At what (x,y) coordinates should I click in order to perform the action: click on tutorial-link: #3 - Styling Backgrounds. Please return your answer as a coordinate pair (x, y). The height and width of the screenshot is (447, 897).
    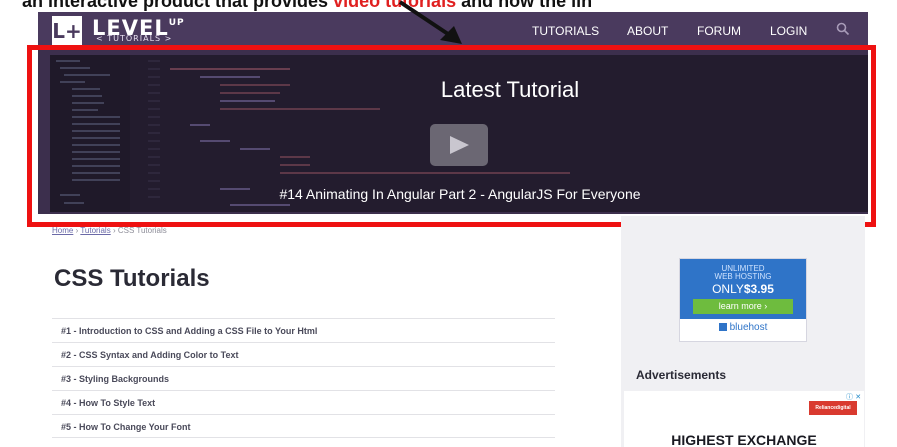
    Looking at the image, I should click on (303, 378).